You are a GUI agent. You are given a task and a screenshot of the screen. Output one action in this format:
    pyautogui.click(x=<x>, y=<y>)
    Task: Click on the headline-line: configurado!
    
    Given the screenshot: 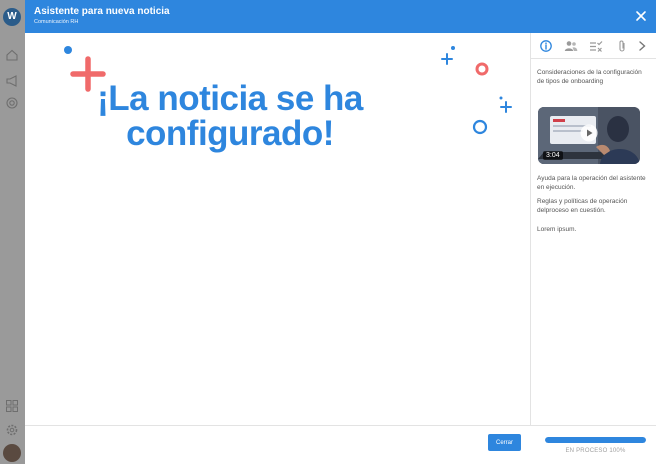 What is the action you would take?
    pyautogui.click(x=230, y=133)
    